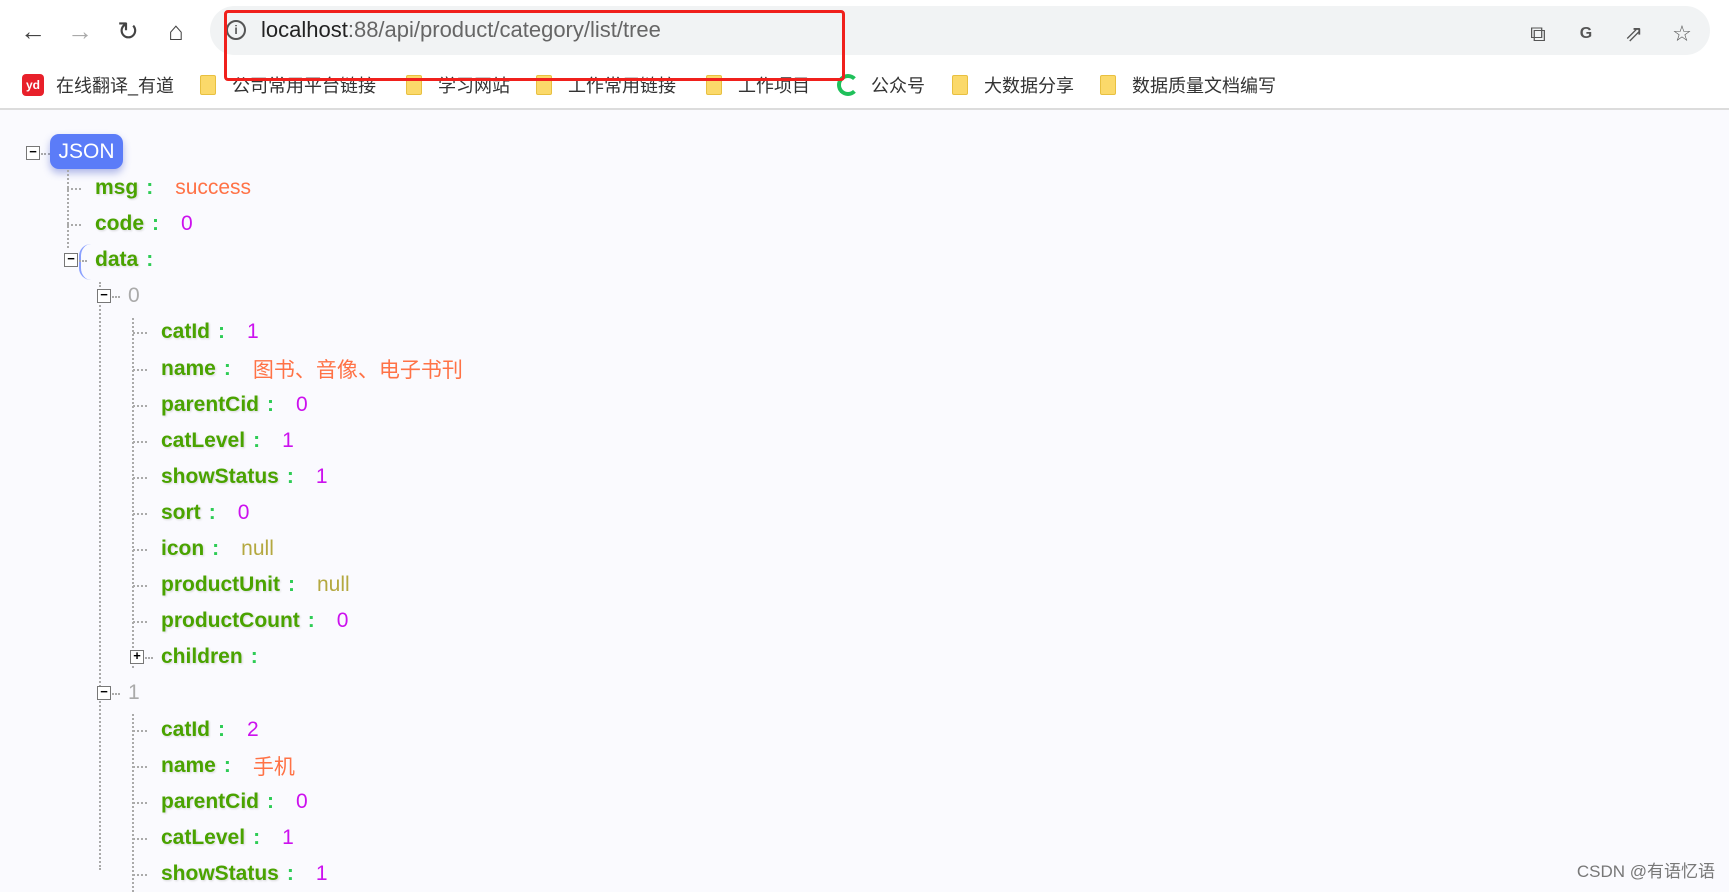 Image resolution: width=1729 pixels, height=892 pixels. What do you see at coordinates (183, 548) in the screenshot?
I see `row-key: icon` at bounding box center [183, 548].